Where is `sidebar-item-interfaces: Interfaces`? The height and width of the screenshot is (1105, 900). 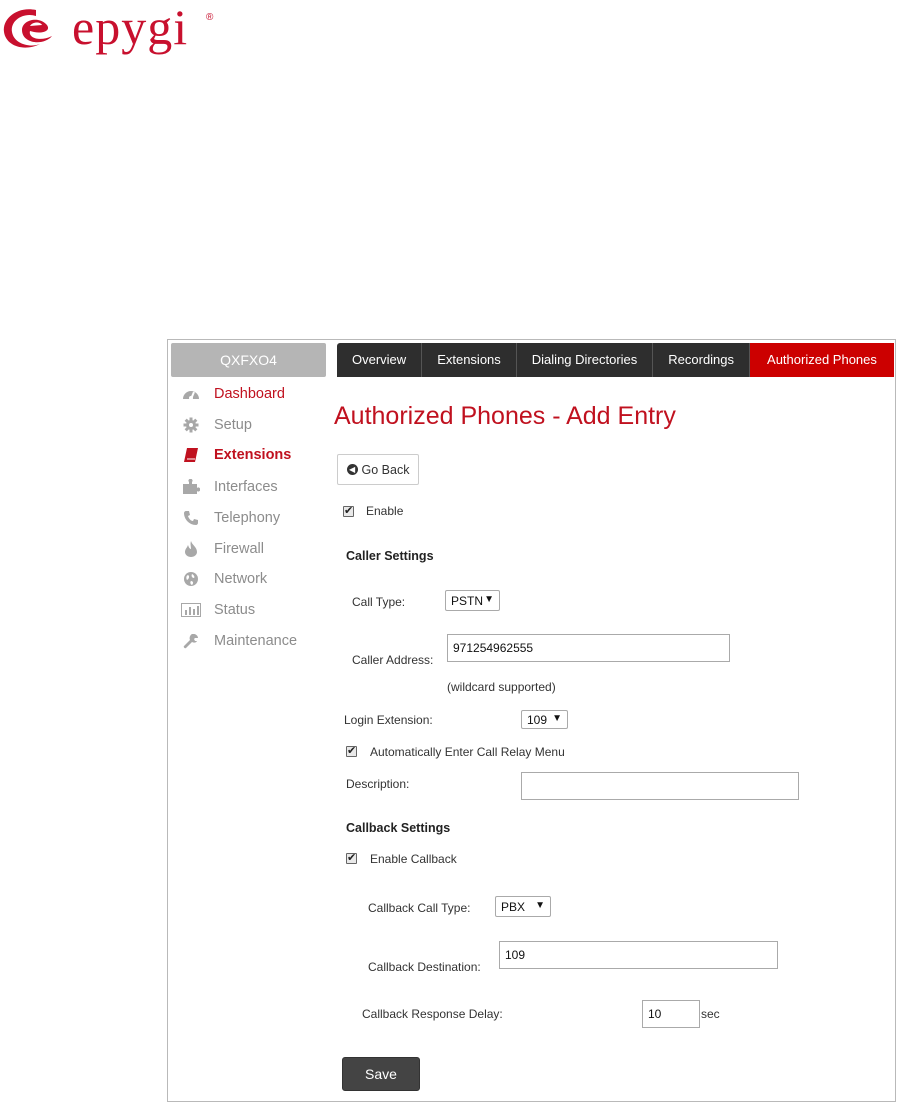 sidebar-item-interfaces: Interfaces is located at coordinates (248, 487).